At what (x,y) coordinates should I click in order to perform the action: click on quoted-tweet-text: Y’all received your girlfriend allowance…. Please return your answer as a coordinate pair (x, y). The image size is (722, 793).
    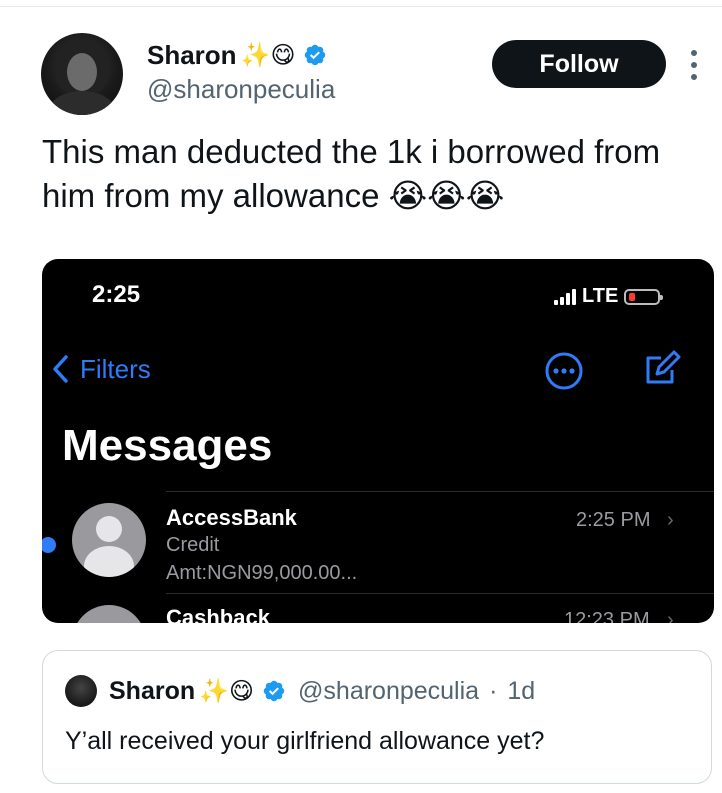
    Looking at the image, I should click on (305, 741).